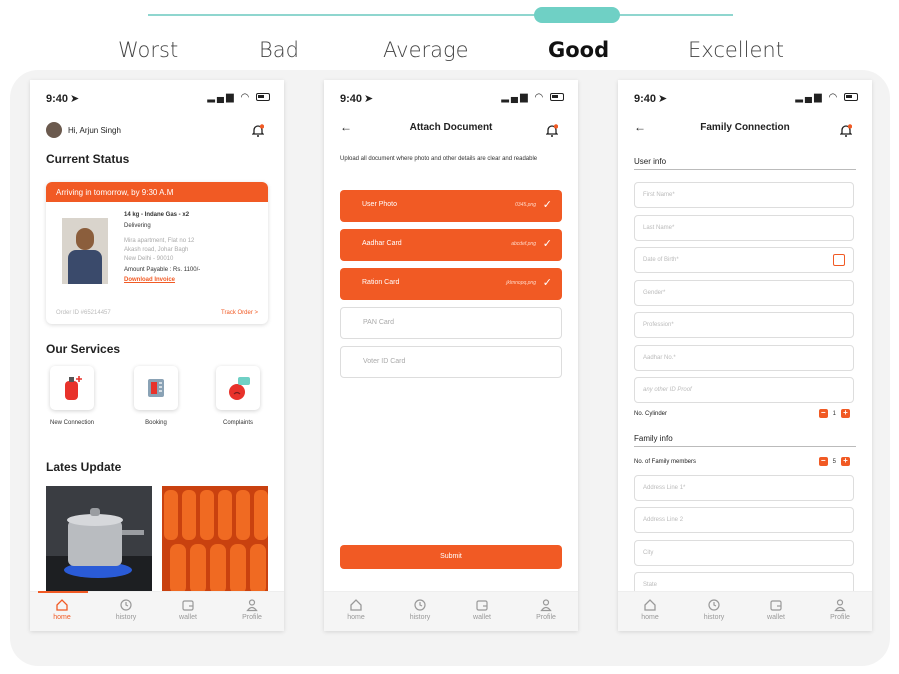 The image size is (899, 674). I want to click on status-icons: ▂▄▆ ◠, so click(238, 97).